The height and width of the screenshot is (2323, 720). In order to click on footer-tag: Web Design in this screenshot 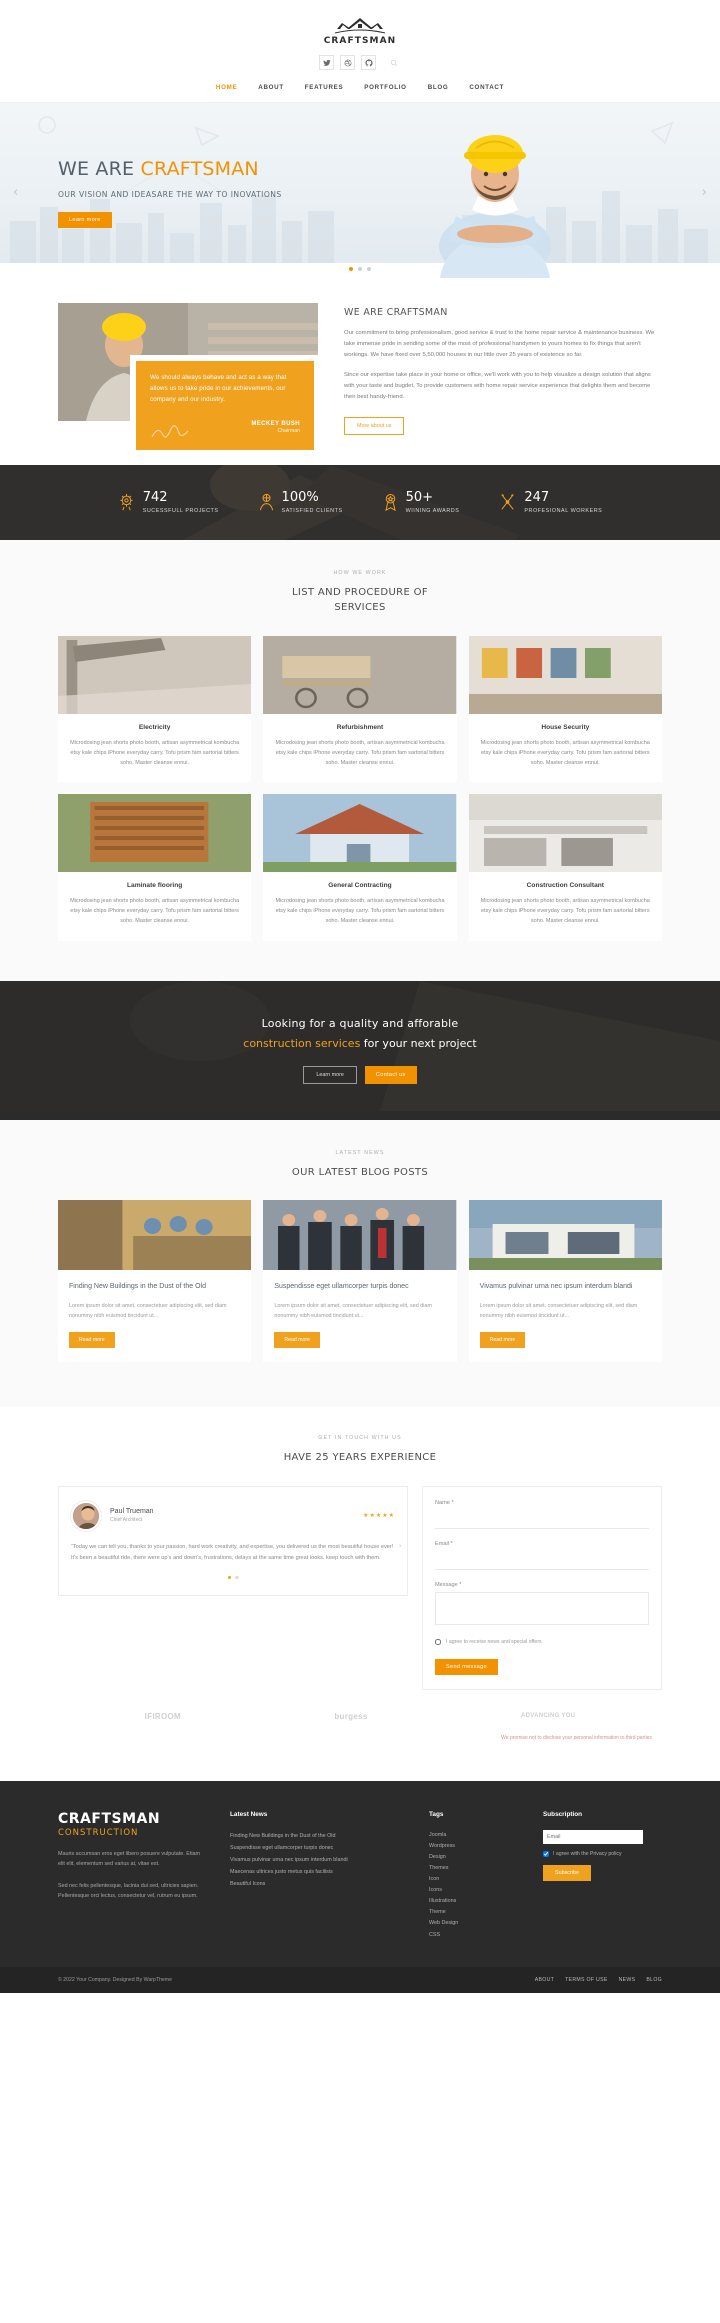, I will do `click(474, 1923)`.